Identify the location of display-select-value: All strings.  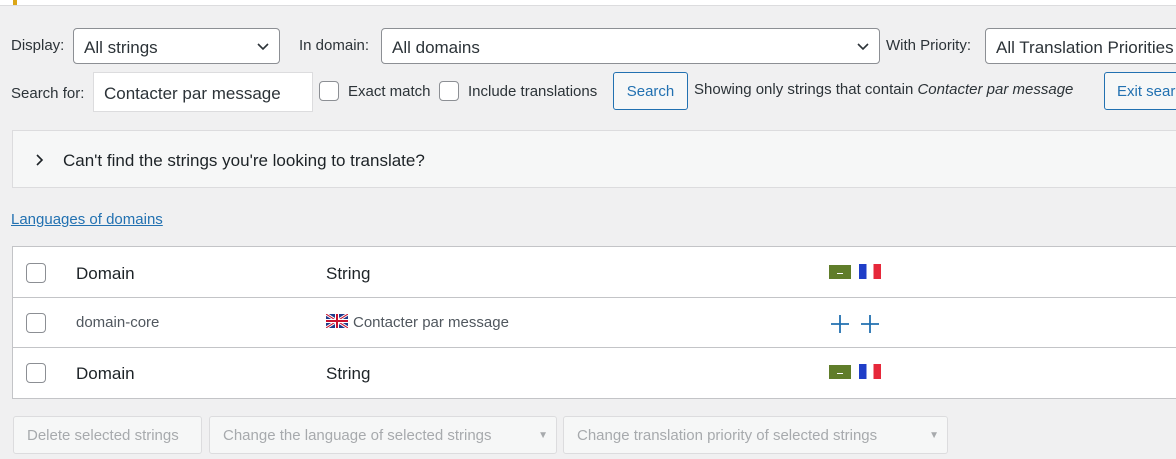
(121, 47).